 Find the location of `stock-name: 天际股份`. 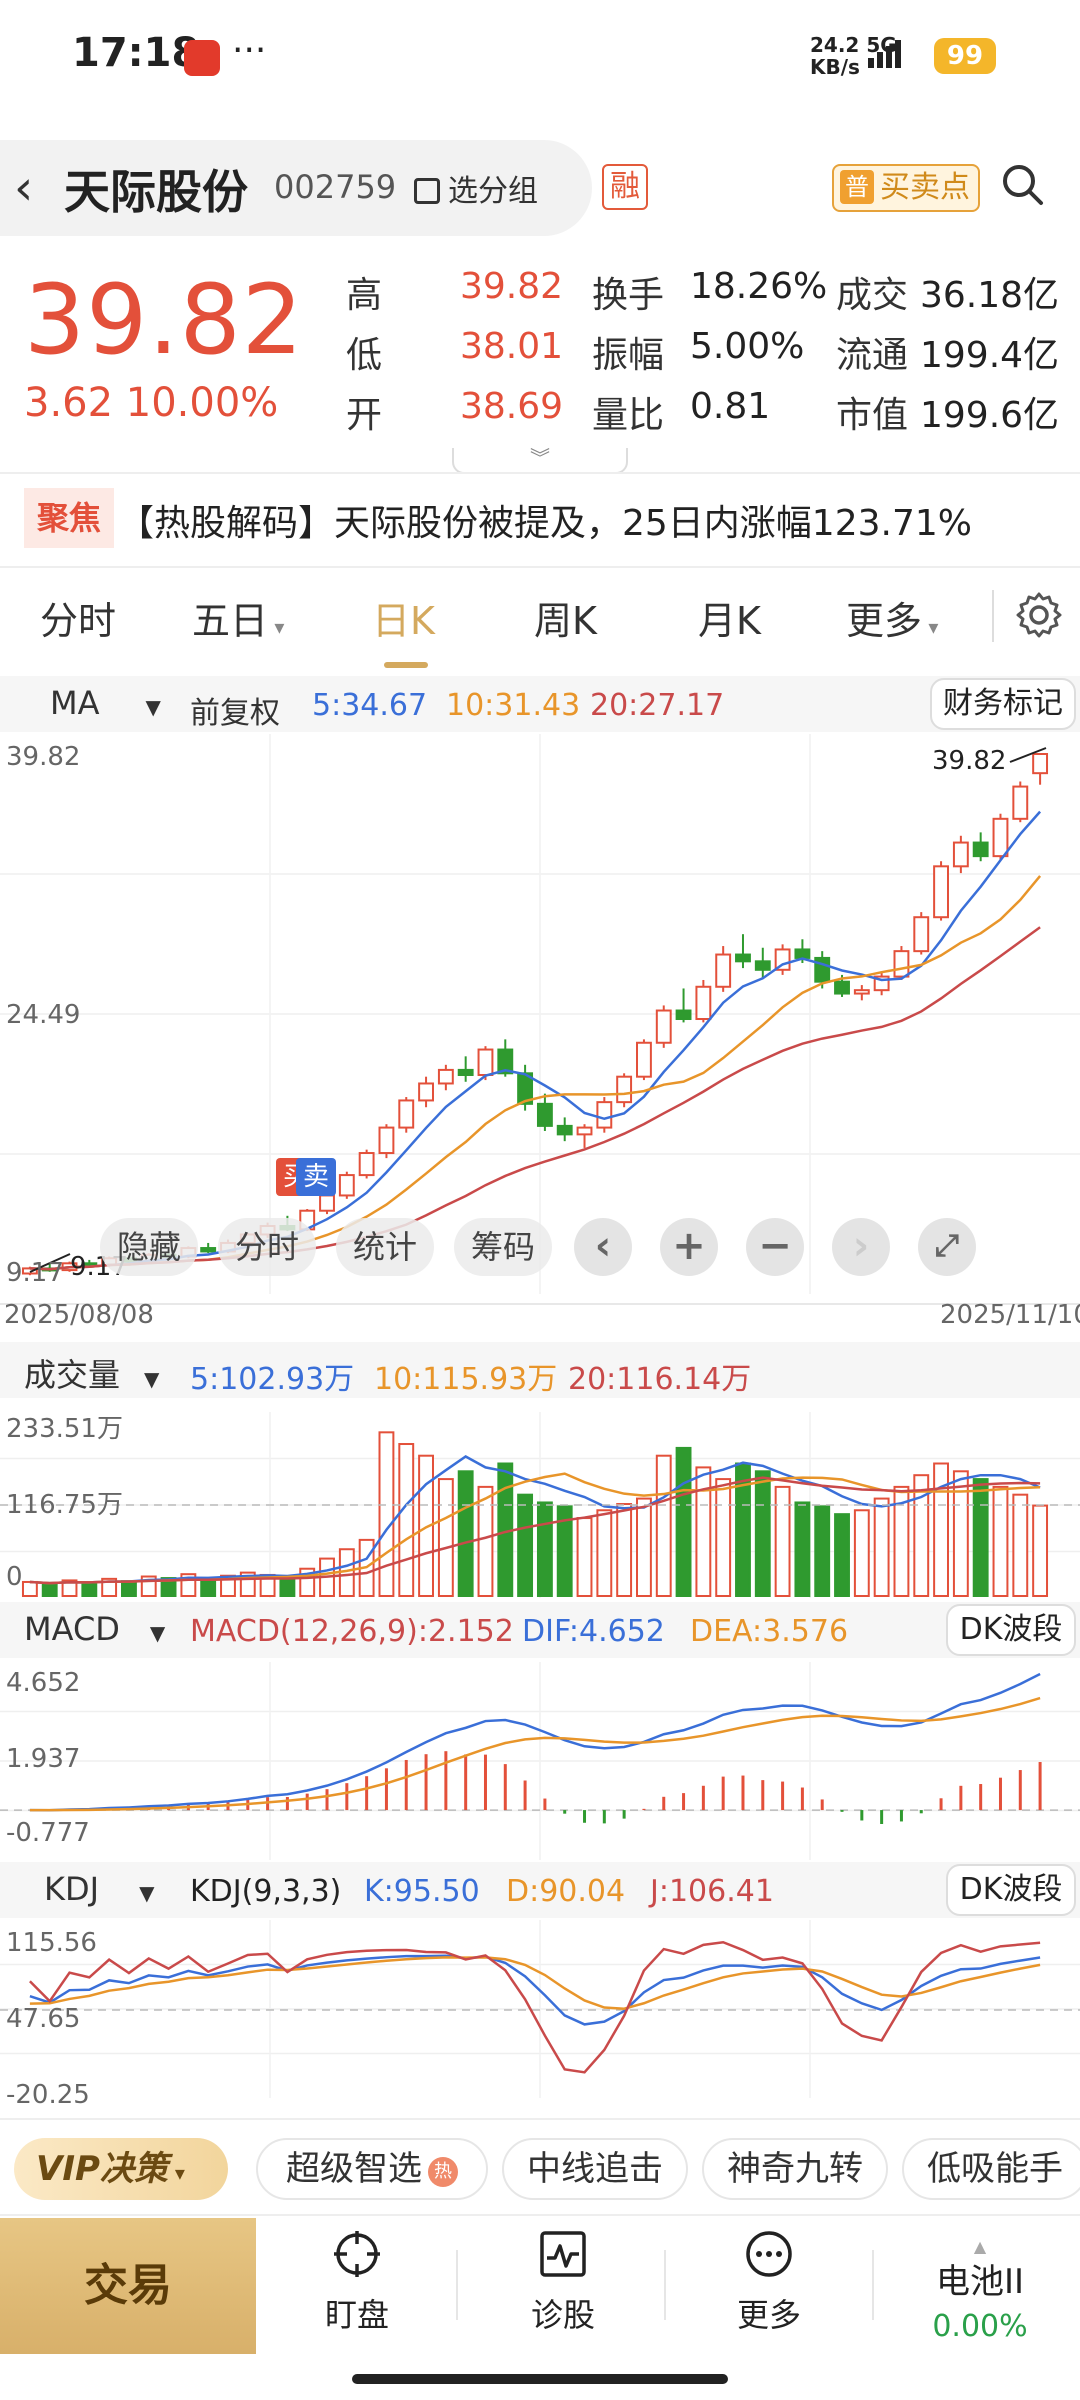

stock-name: 天际股份 is located at coordinates (156, 192).